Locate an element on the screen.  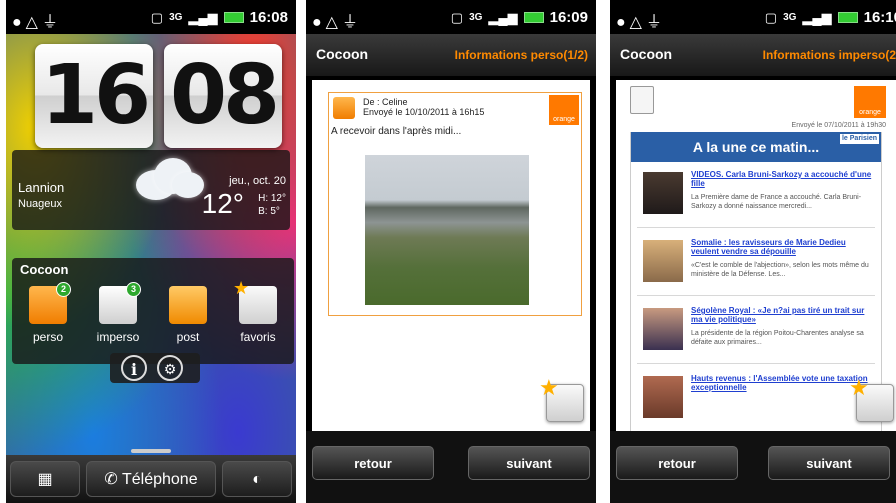
weather-high: H: 12° is located at coordinates (272, 198).